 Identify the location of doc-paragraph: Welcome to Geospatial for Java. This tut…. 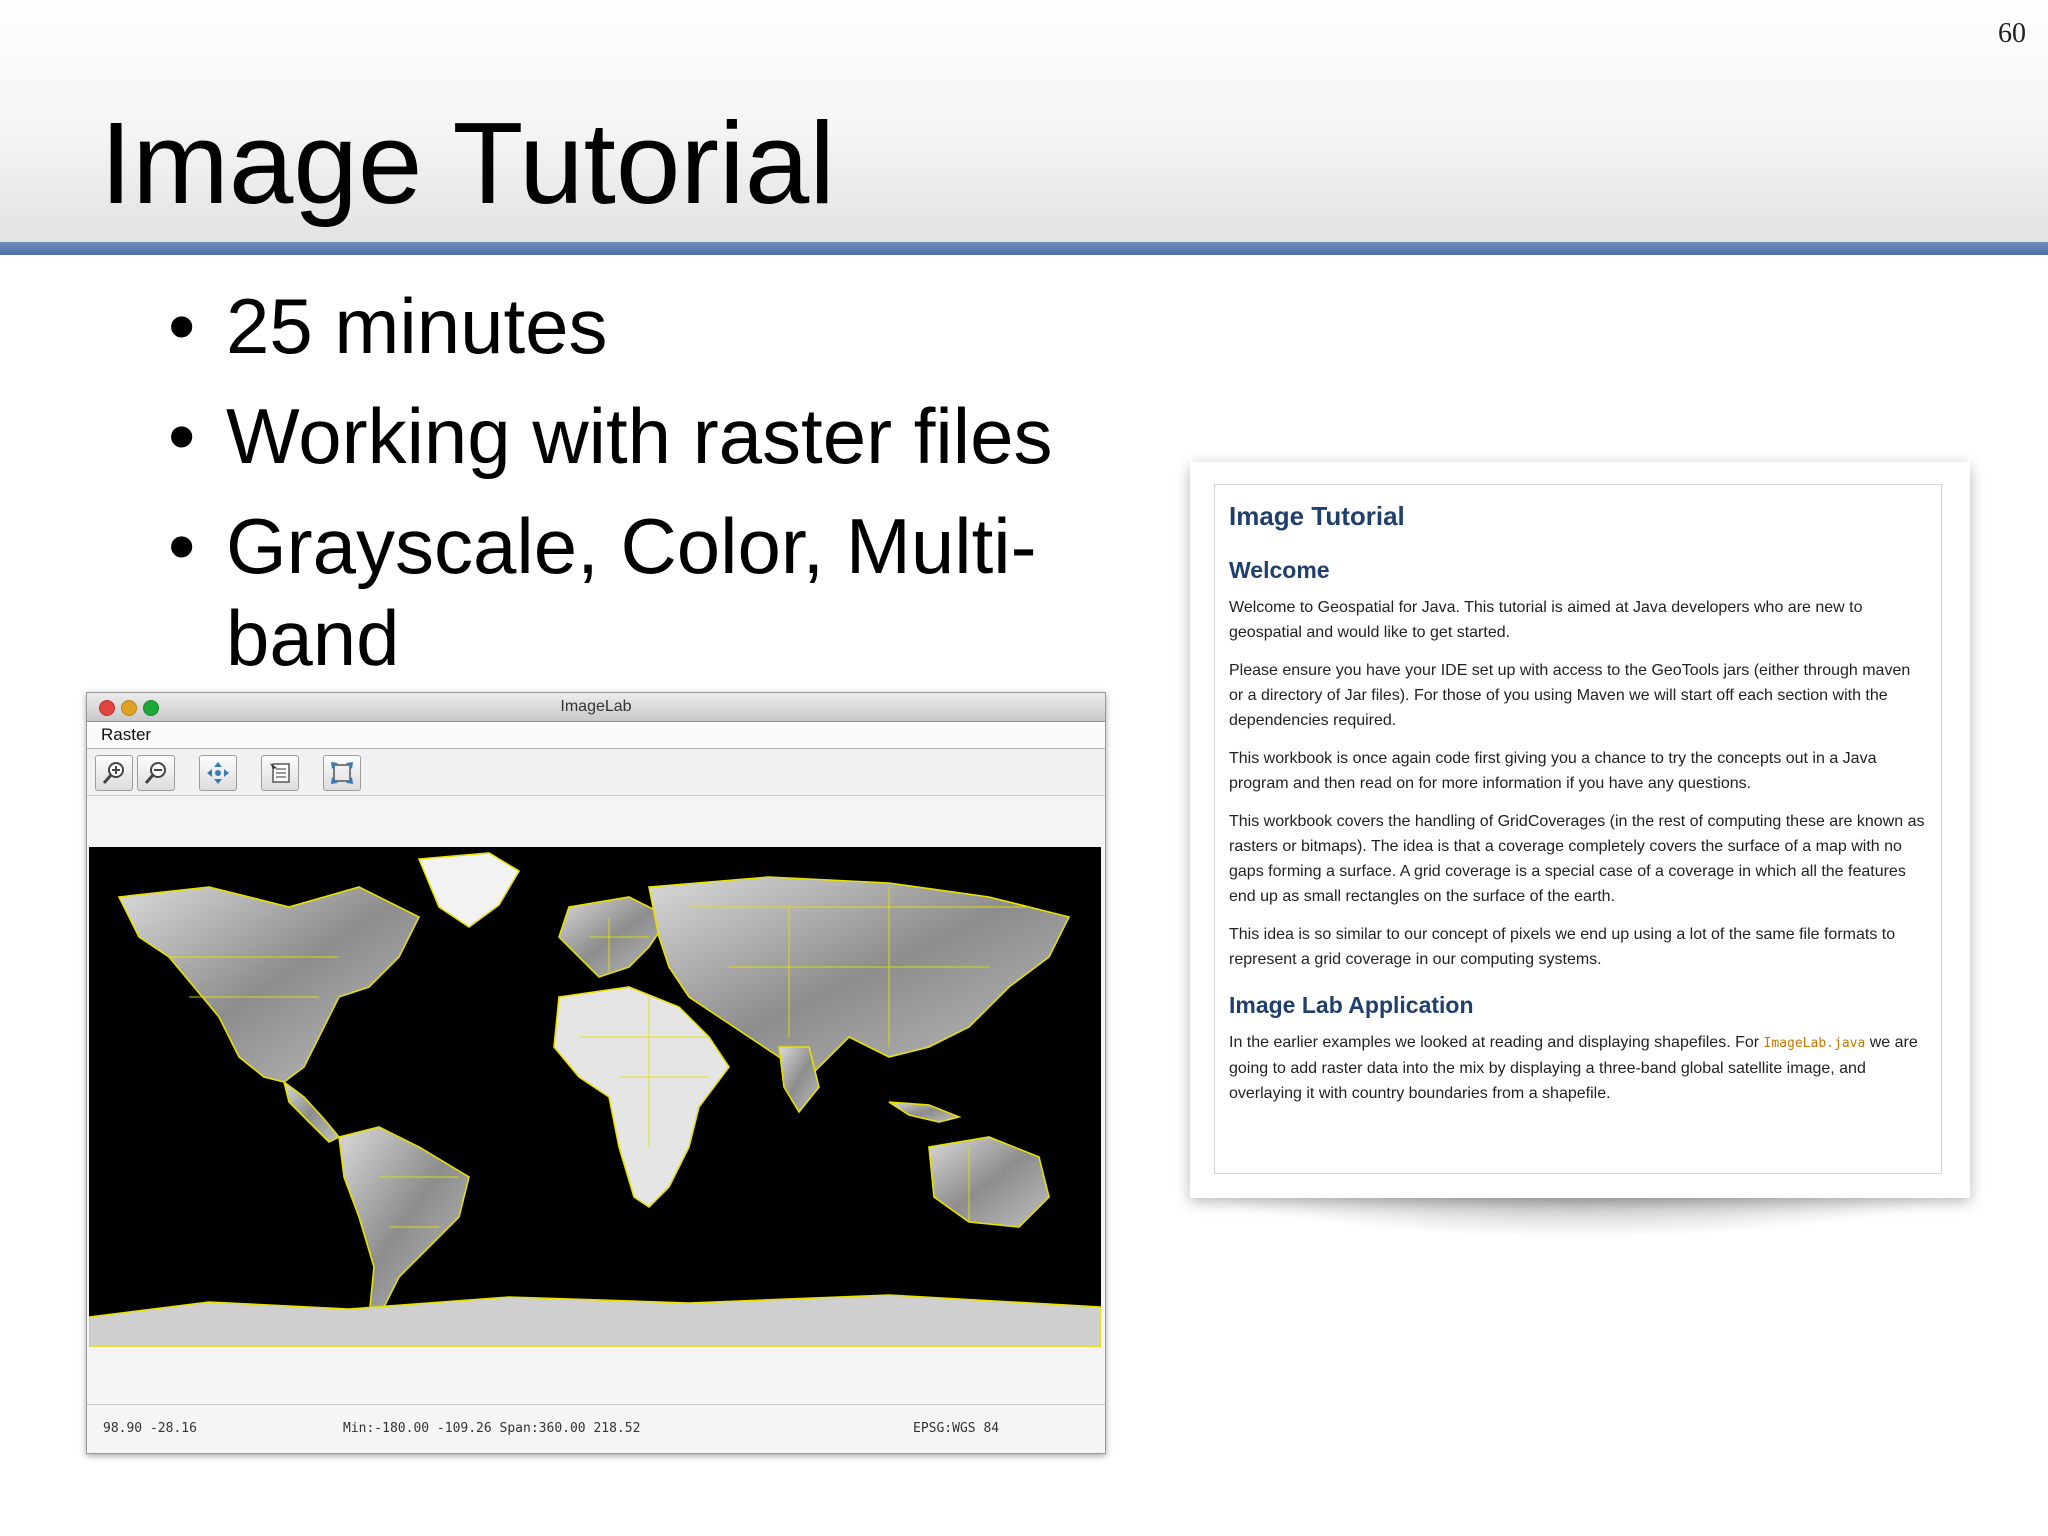
(1546, 620).